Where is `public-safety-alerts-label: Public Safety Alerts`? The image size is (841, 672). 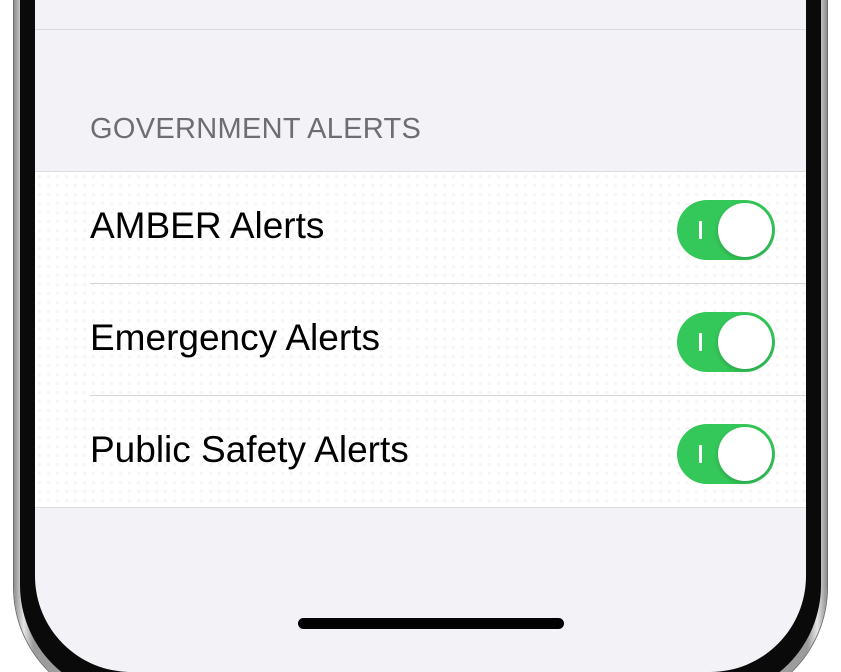
public-safety-alerts-label: Public Safety Alerts is located at coordinates (249, 449).